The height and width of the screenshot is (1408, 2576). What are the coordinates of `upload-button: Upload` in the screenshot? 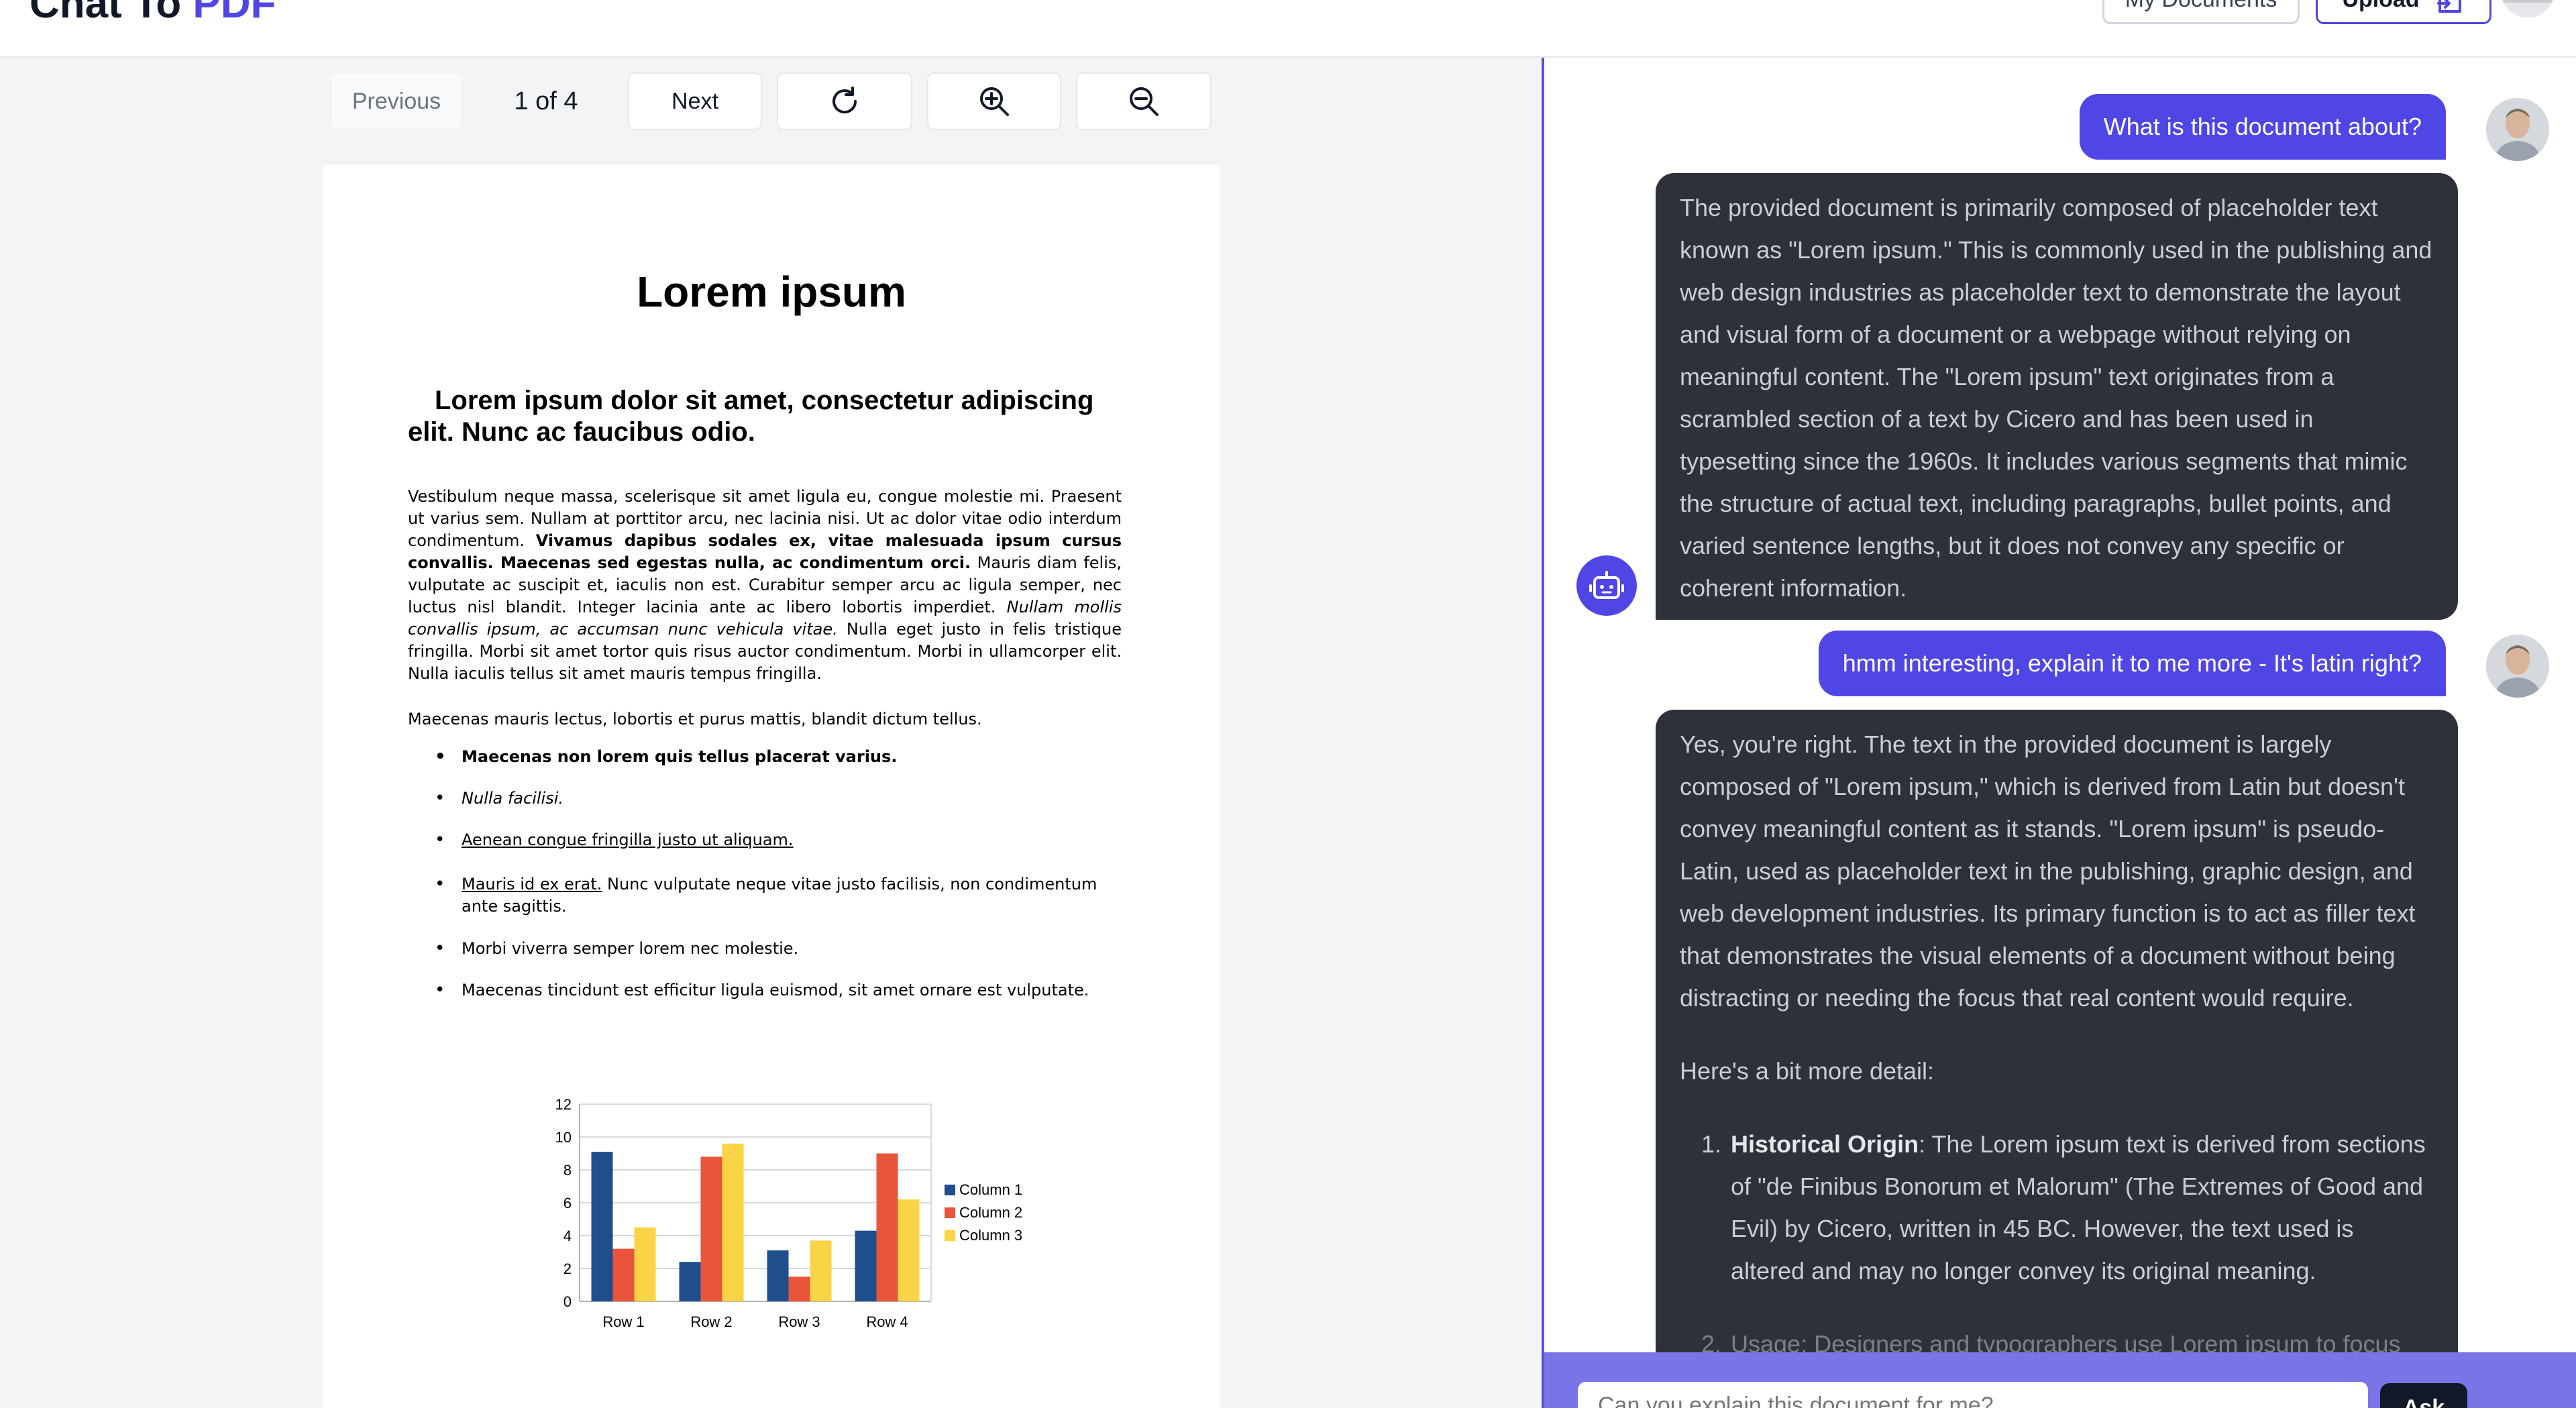 It's located at (2403, 12).